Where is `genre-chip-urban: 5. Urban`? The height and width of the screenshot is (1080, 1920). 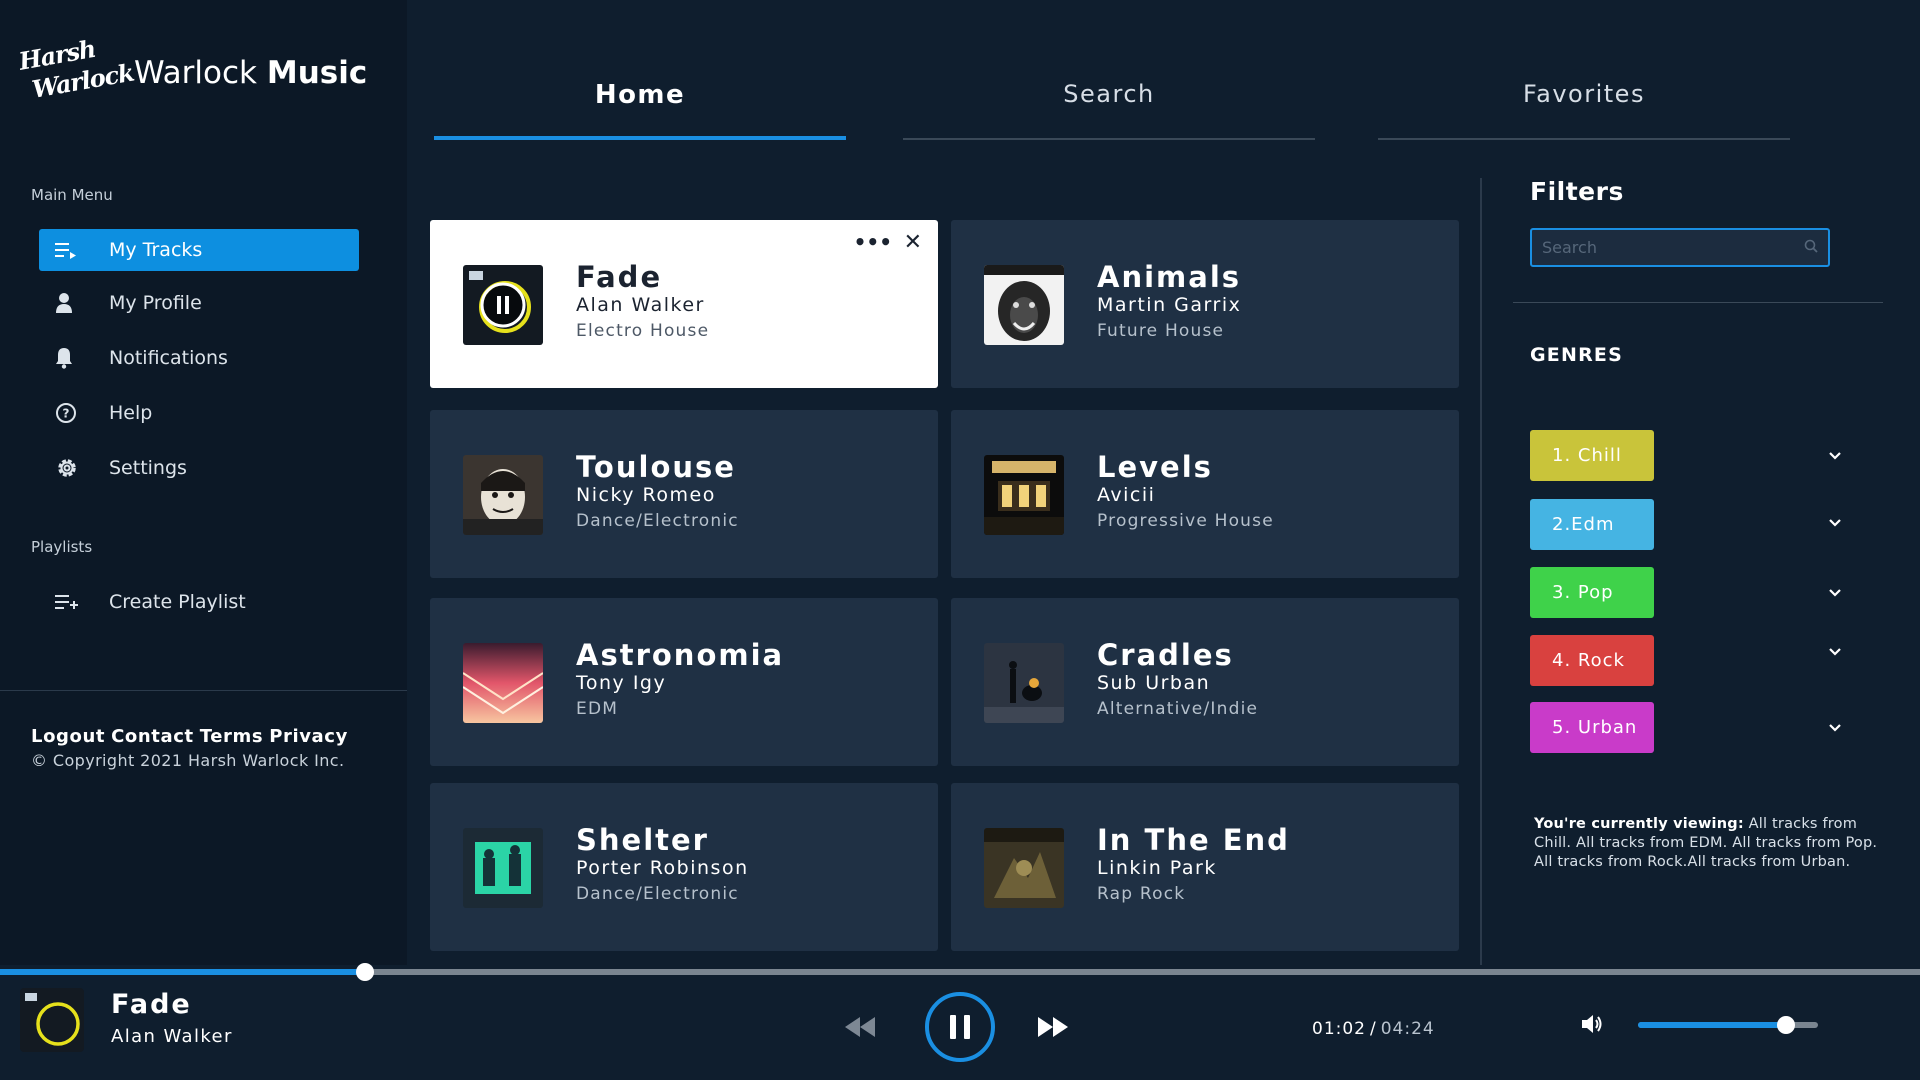
genre-chip-urban: 5. Urban is located at coordinates (1592, 727).